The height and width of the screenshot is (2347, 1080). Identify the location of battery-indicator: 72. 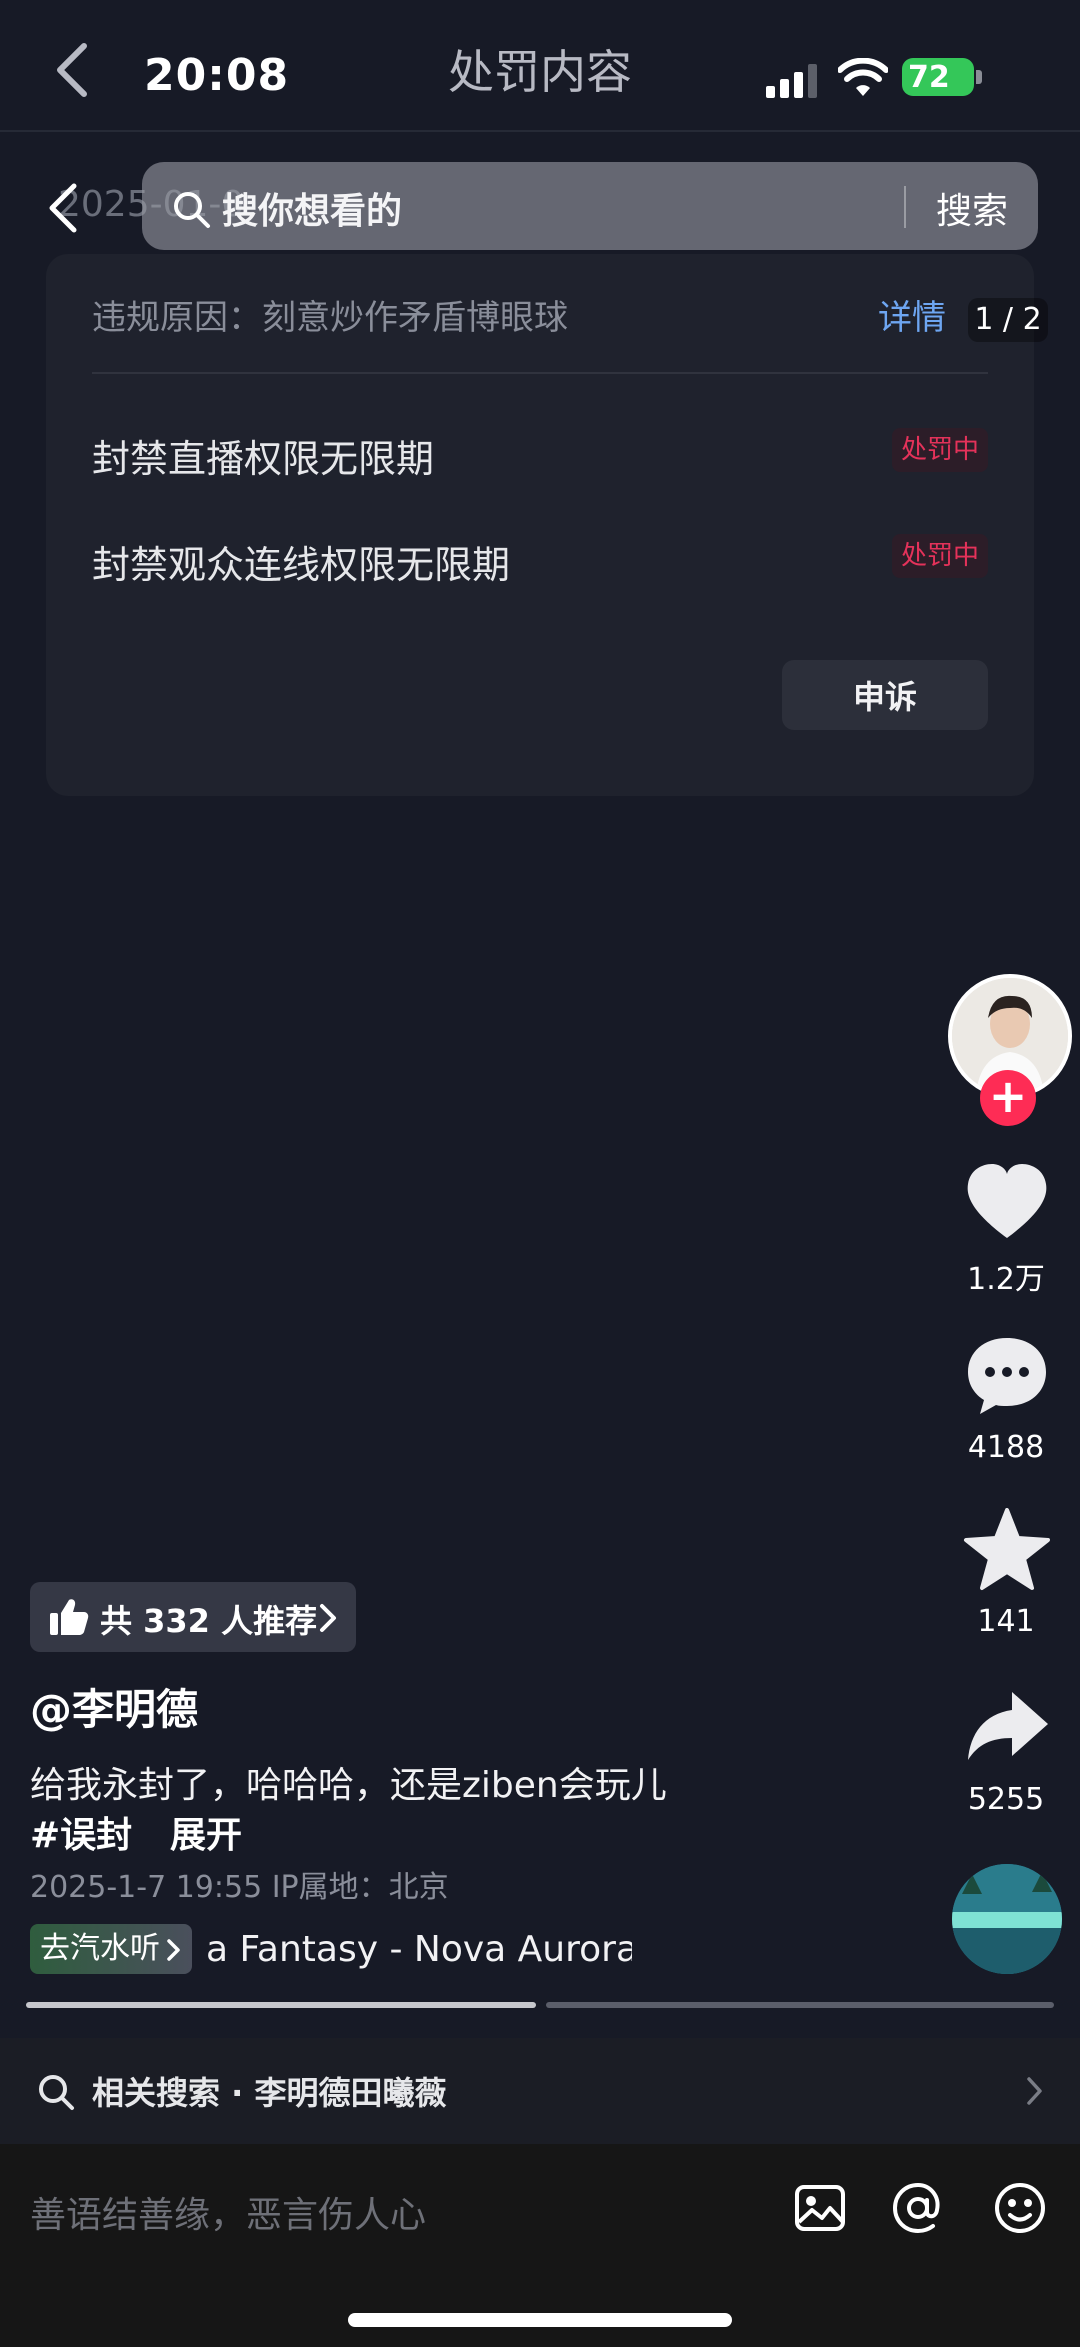
(938, 77).